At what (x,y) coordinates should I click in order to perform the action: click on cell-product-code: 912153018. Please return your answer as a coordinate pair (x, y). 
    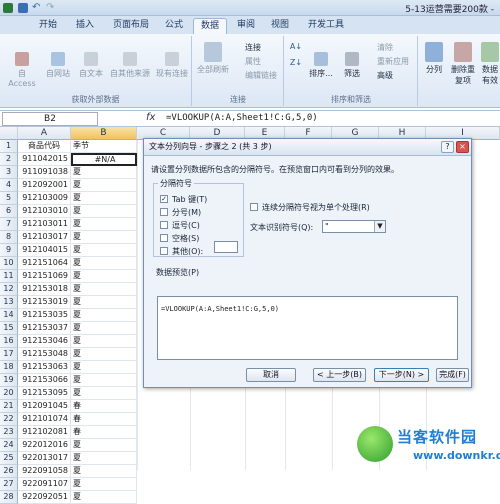
    Looking at the image, I should click on (44, 289).